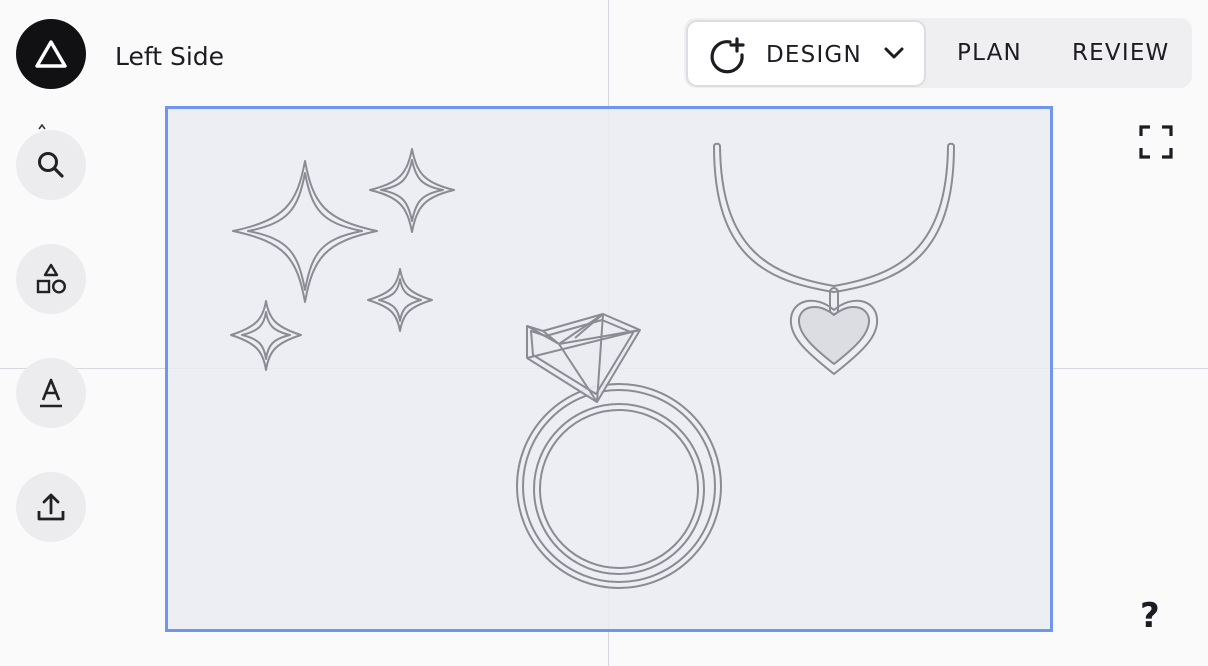 Image resolution: width=1208 pixels, height=666 pixels. What do you see at coordinates (989, 53) in the screenshot?
I see `tab-plan: PLAN` at bounding box center [989, 53].